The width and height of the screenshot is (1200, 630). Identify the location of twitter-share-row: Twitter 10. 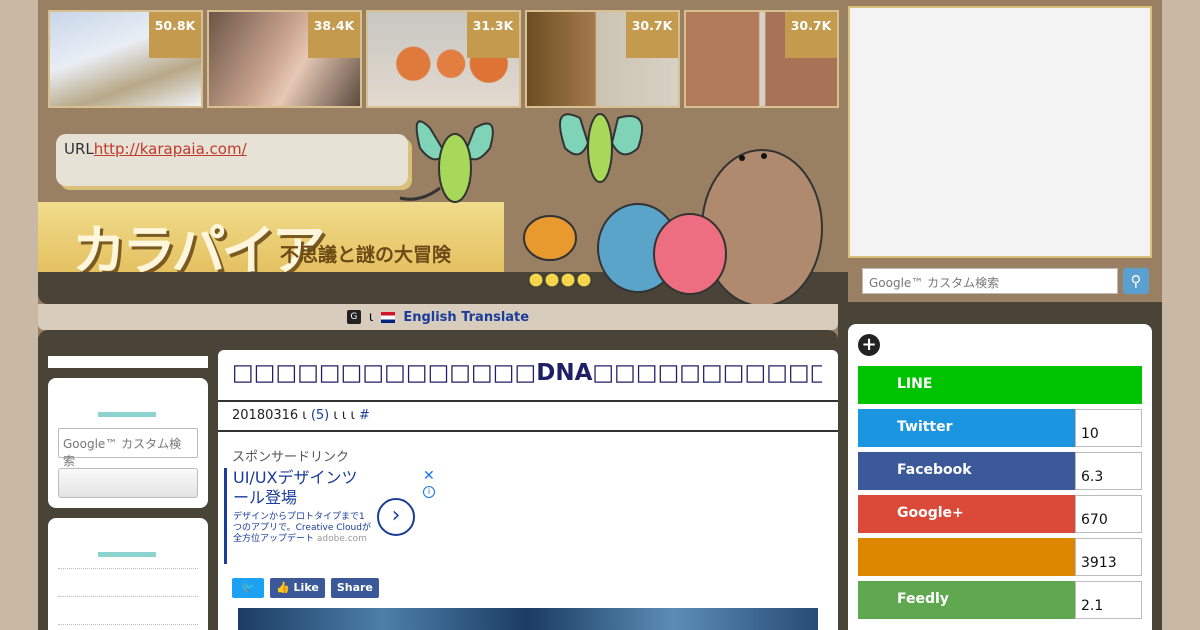
(1000, 428).